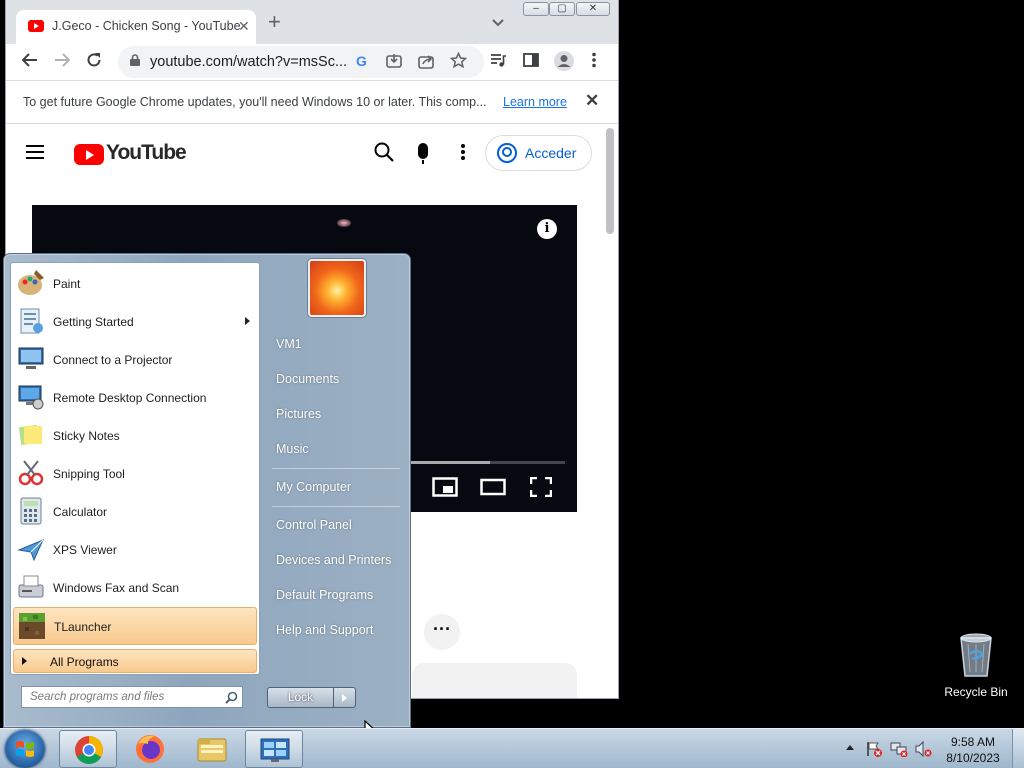 Image resolution: width=1024 pixels, height=768 pixels. What do you see at coordinates (337, 288) in the screenshot?
I see `user-picture` at bounding box center [337, 288].